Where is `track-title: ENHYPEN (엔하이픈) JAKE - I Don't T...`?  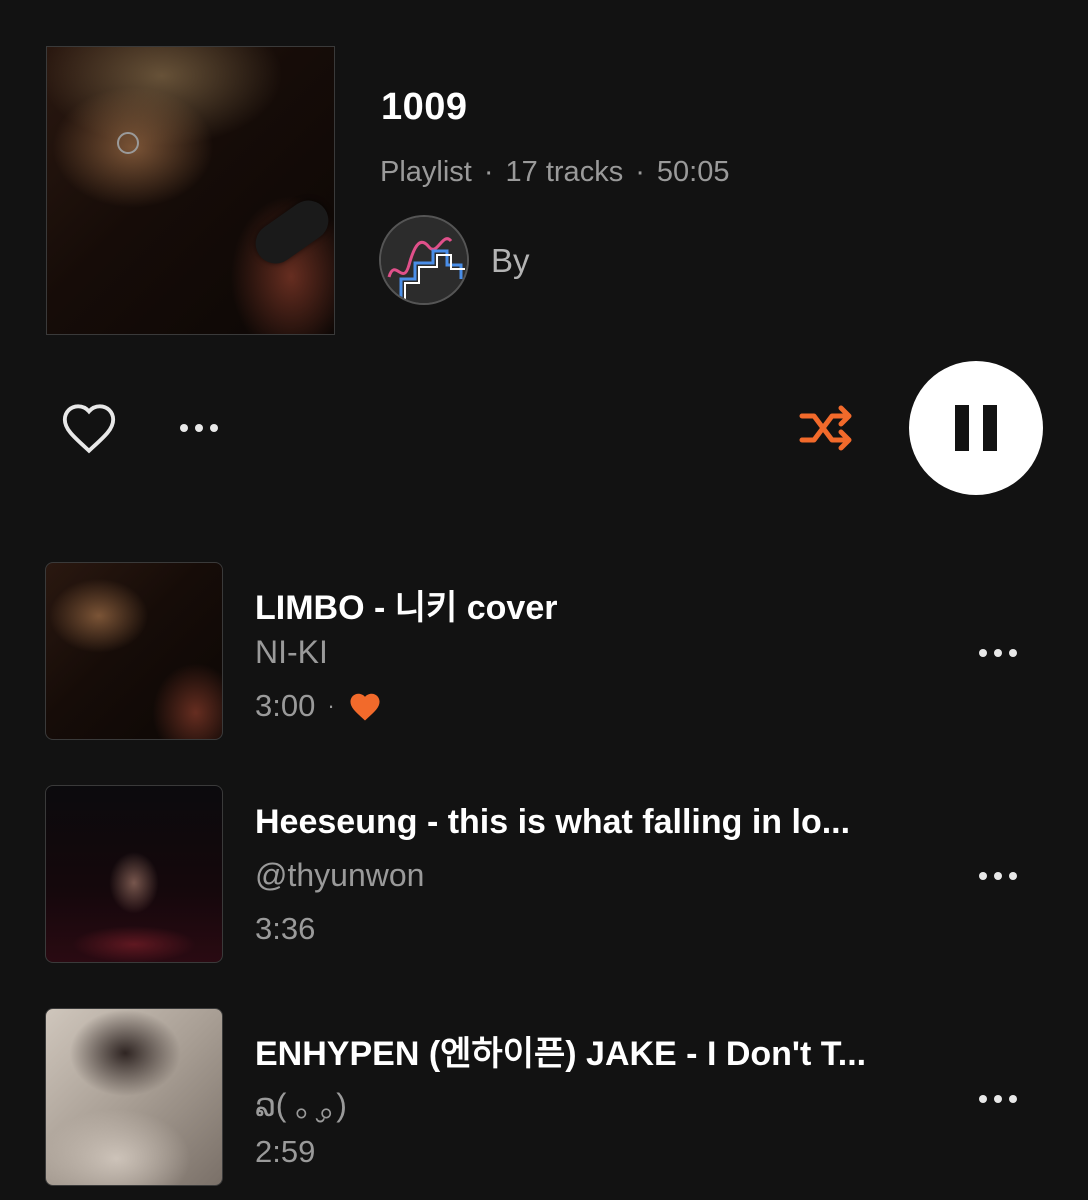
track-title: ENHYPEN (엔하이픈) JAKE - I Don't T... is located at coordinates (561, 1054).